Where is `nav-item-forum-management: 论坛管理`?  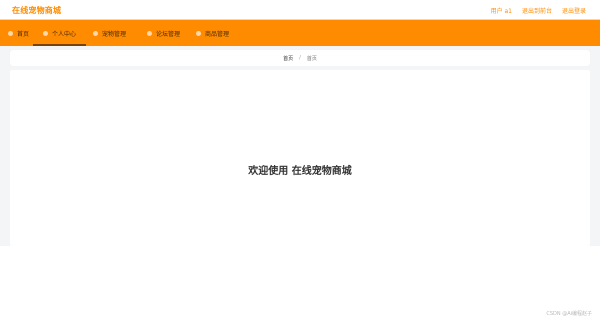
nav-item-forum-management: 论坛管理 is located at coordinates (163, 33).